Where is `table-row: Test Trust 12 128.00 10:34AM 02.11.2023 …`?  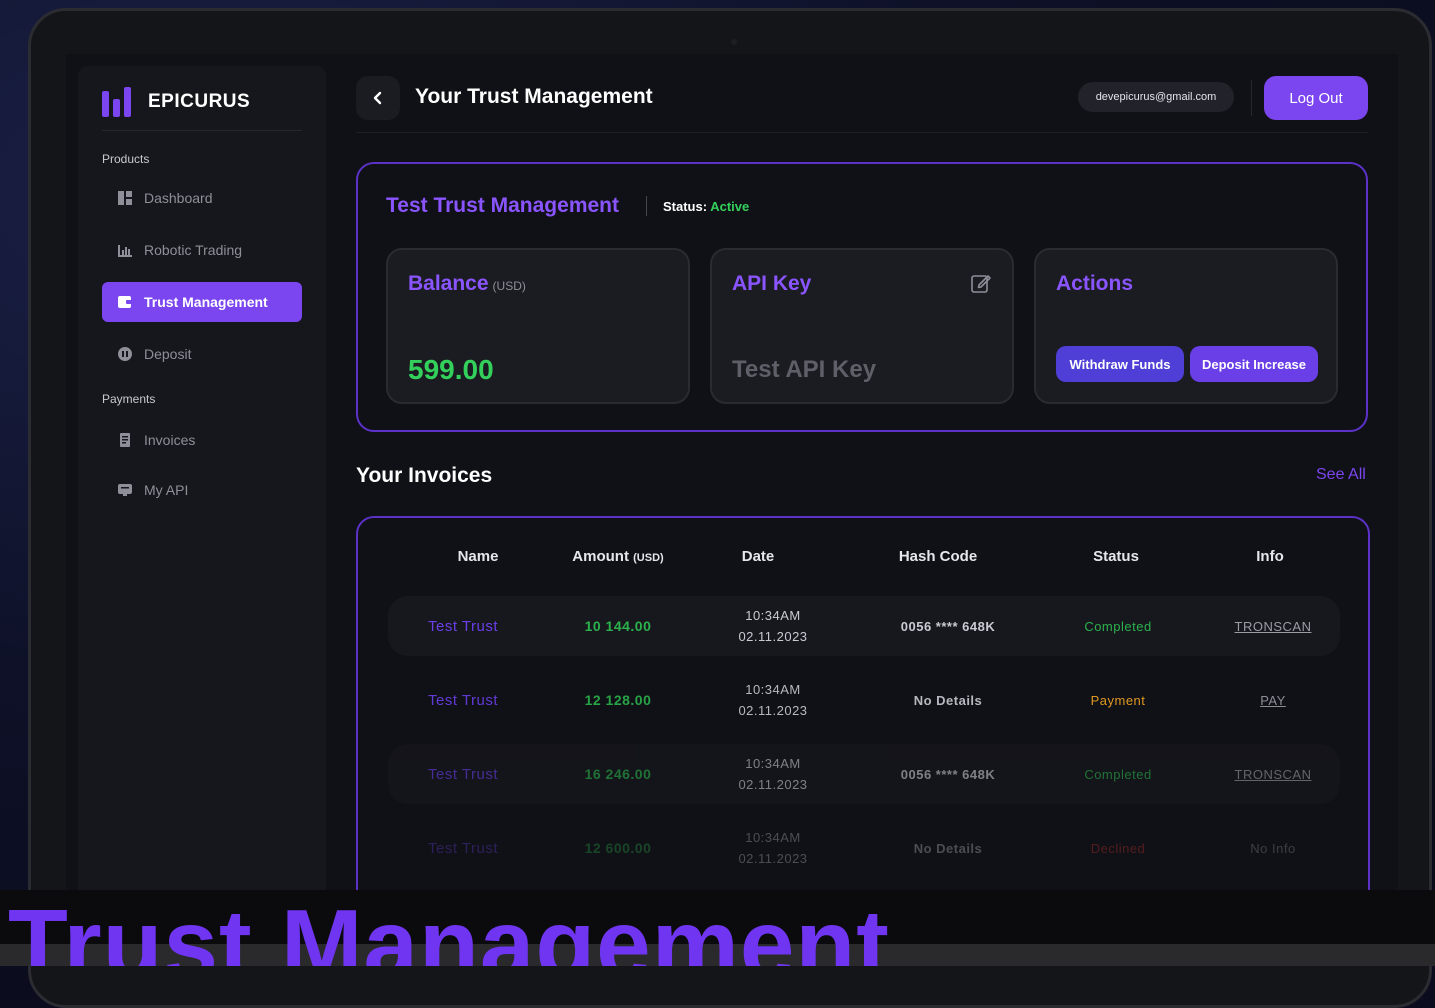 table-row: Test Trust 12 128.00 10:34AM 02.11.2023 … is located at coordinates (864, 700).